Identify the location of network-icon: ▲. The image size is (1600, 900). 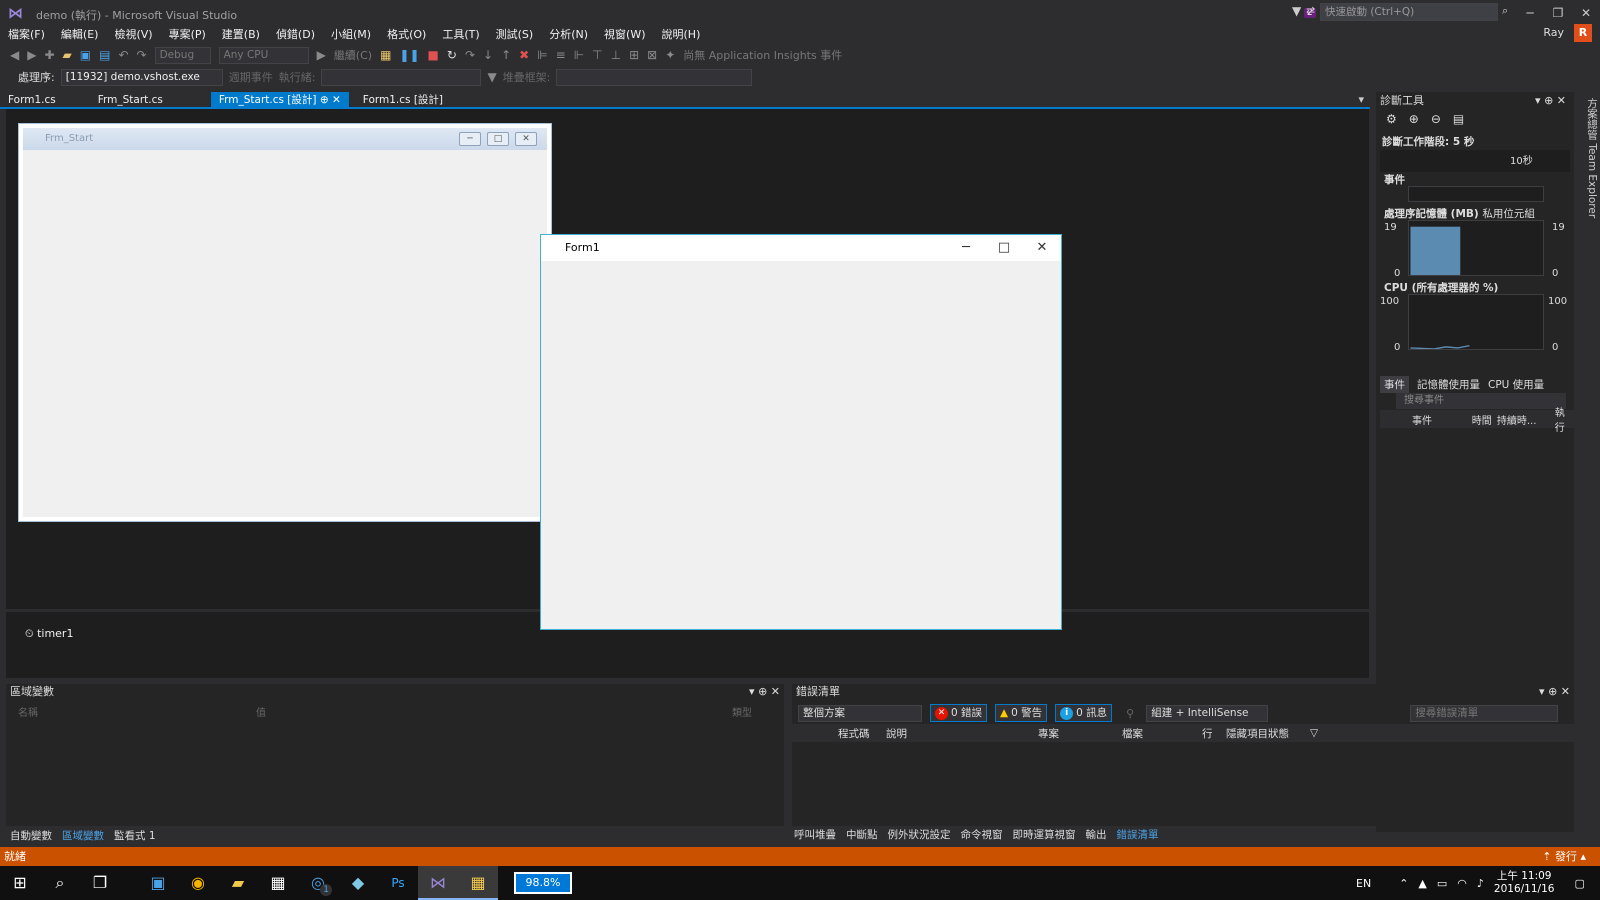
(1422, 883).